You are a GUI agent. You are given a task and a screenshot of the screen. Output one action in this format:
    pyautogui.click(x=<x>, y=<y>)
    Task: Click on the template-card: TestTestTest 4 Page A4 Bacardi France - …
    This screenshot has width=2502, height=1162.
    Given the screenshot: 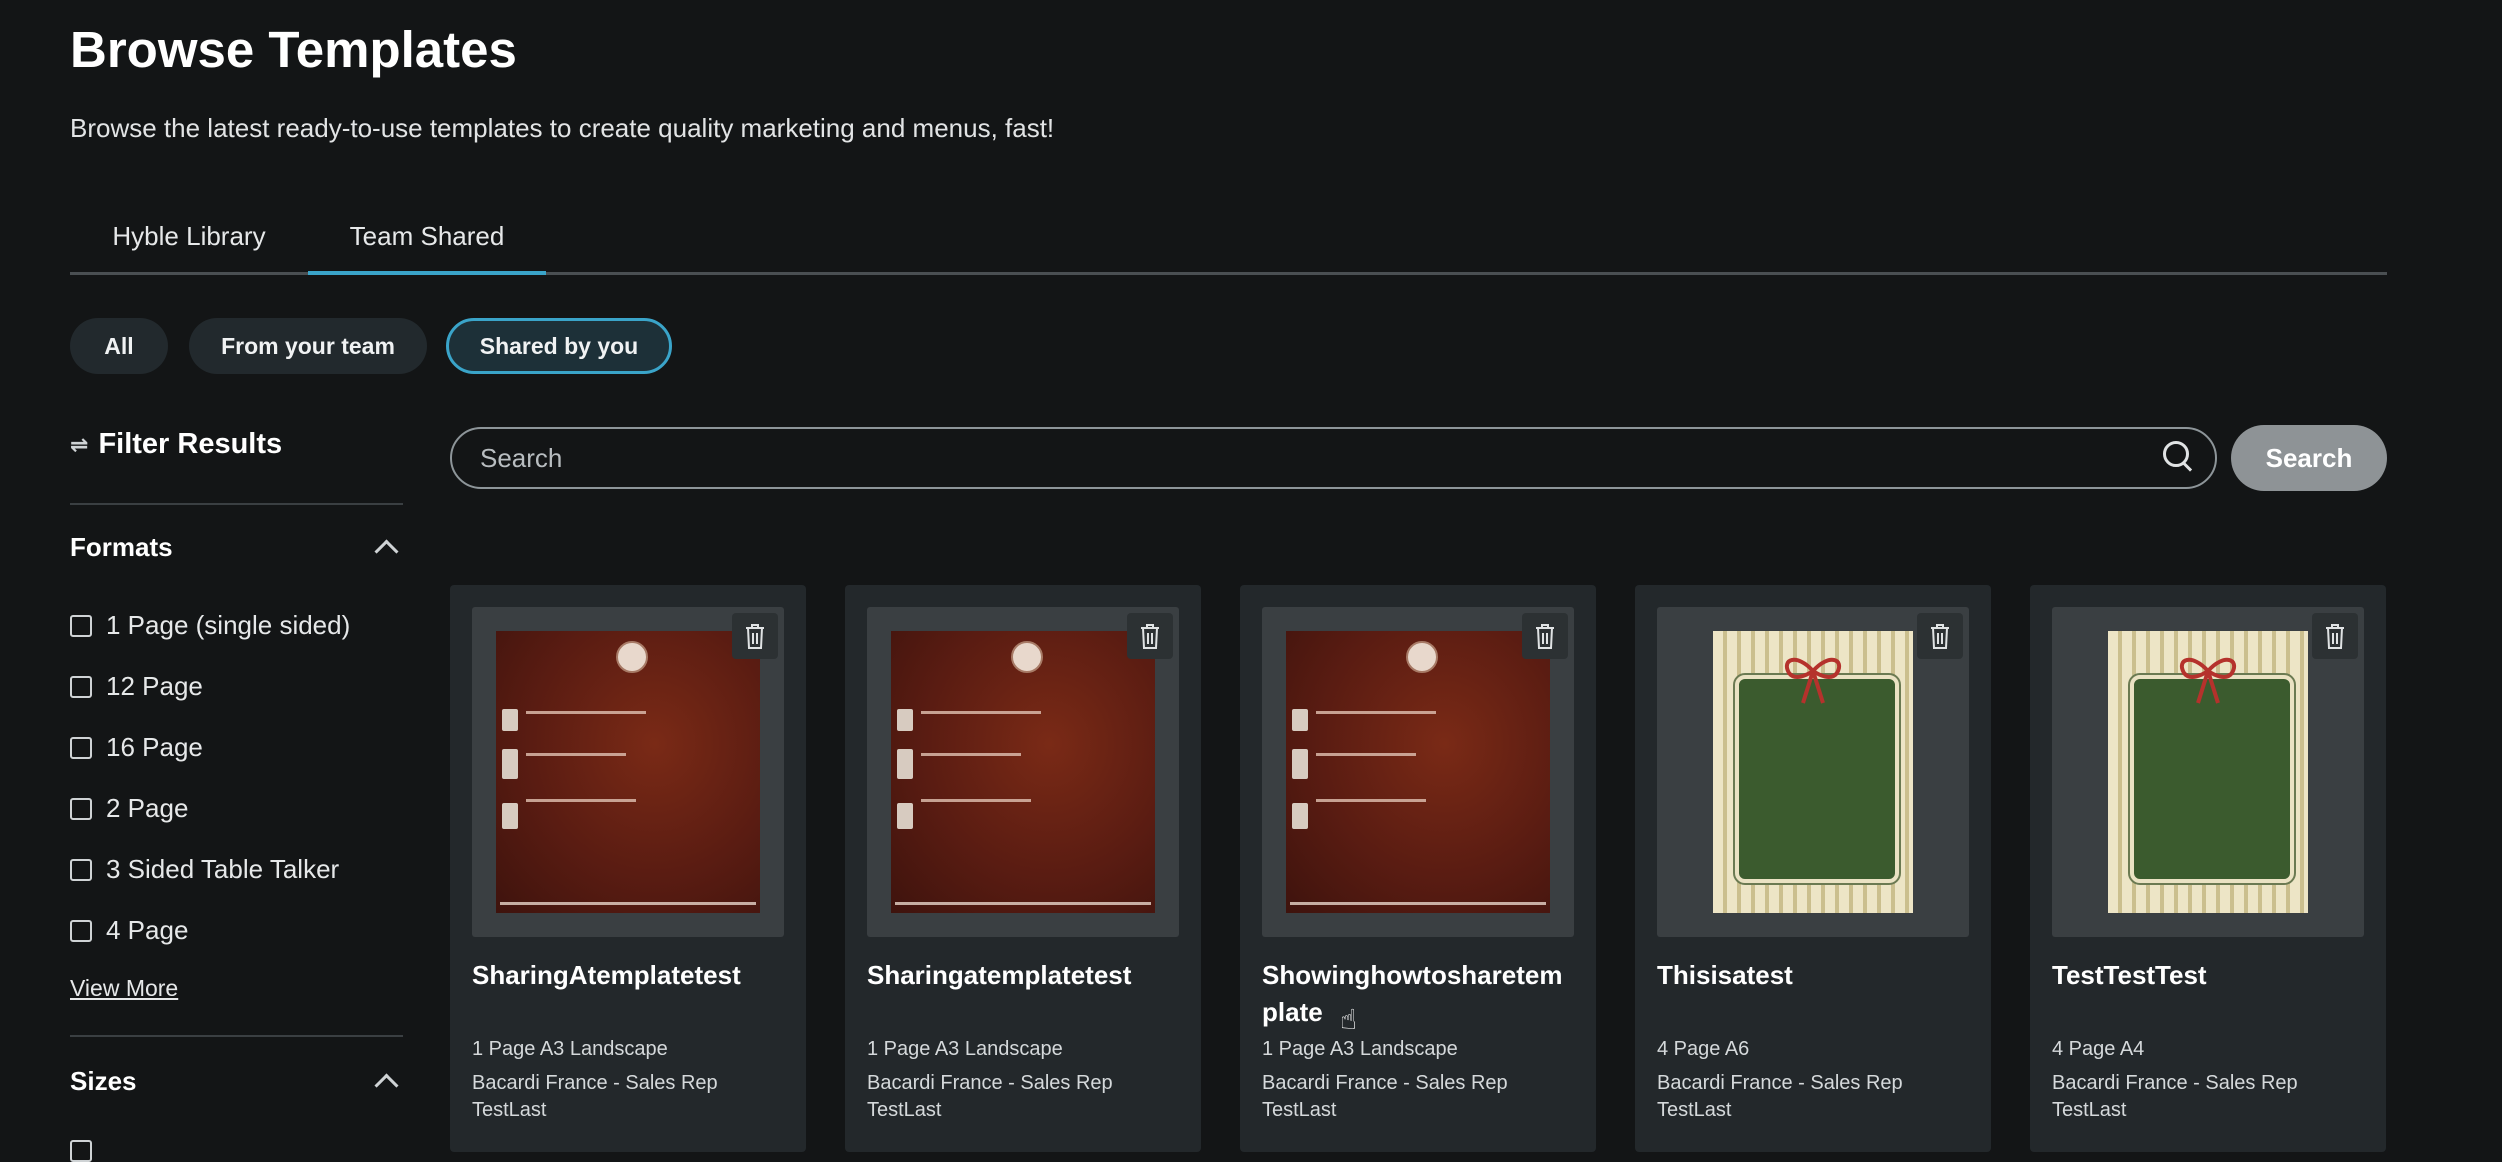 What is the action you would take?
    pyautogui.click(x=2208, y=868)
    